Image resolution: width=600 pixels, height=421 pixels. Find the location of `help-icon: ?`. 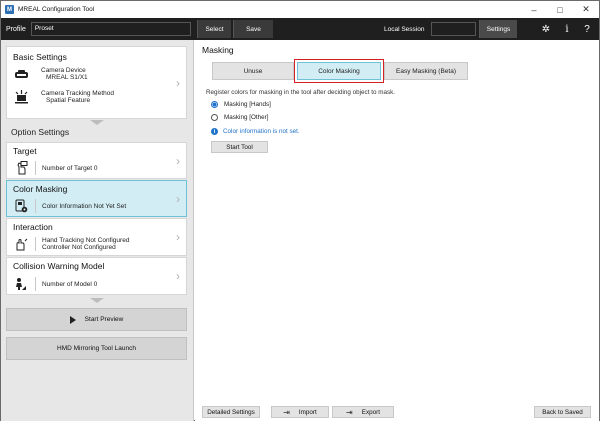

help-icon: ? is located at coordinates (587, 29).